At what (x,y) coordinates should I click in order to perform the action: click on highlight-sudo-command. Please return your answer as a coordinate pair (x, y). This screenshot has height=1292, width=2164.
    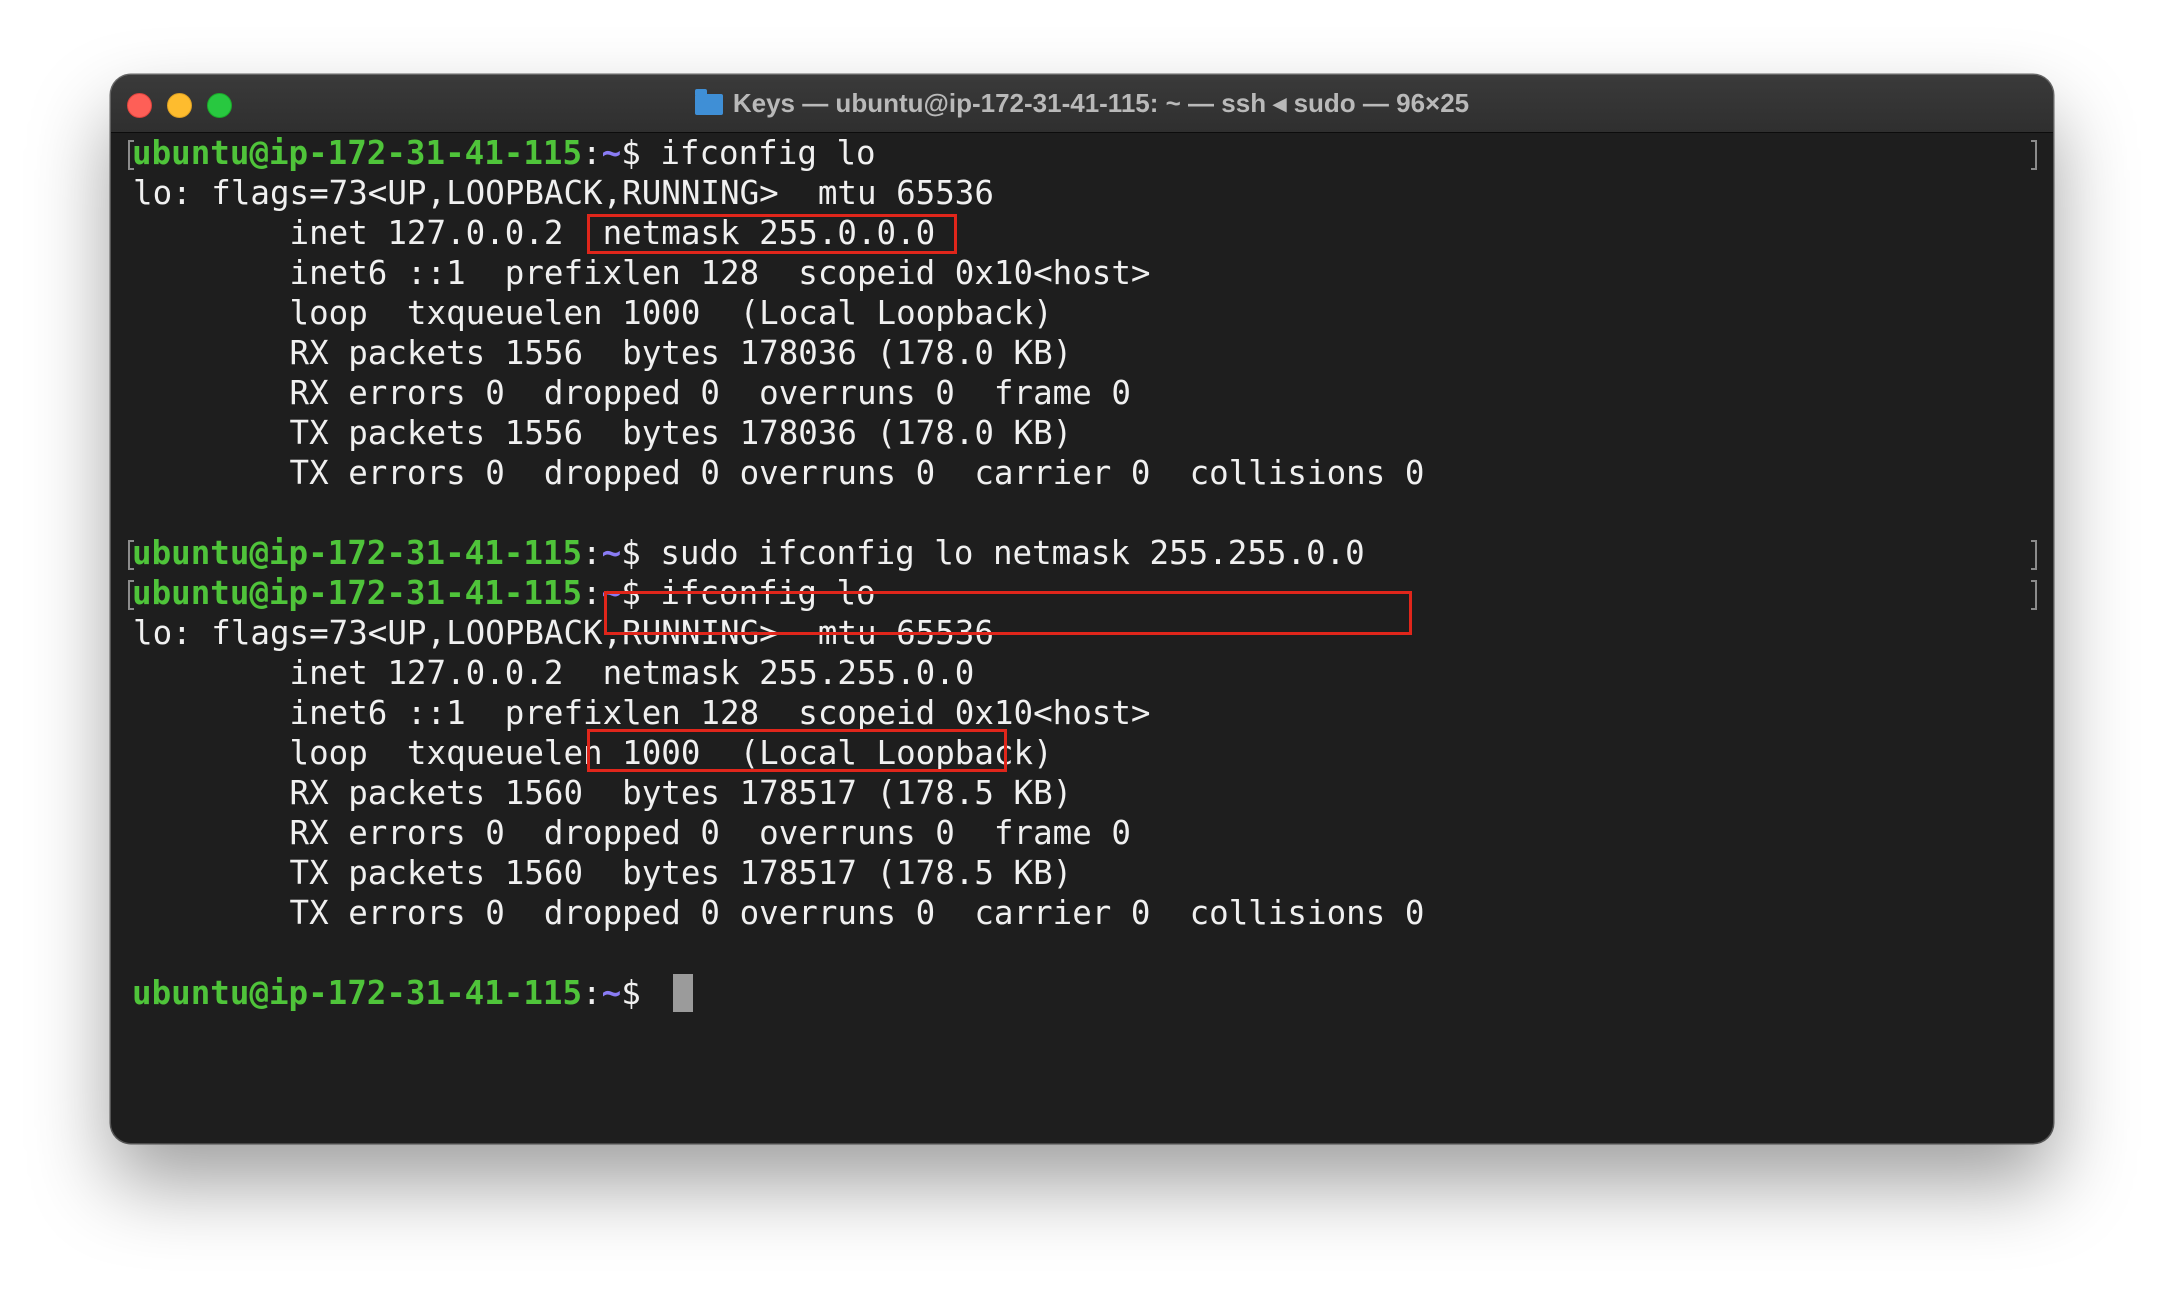
    Looking at the image, I should click on (1008, 613).